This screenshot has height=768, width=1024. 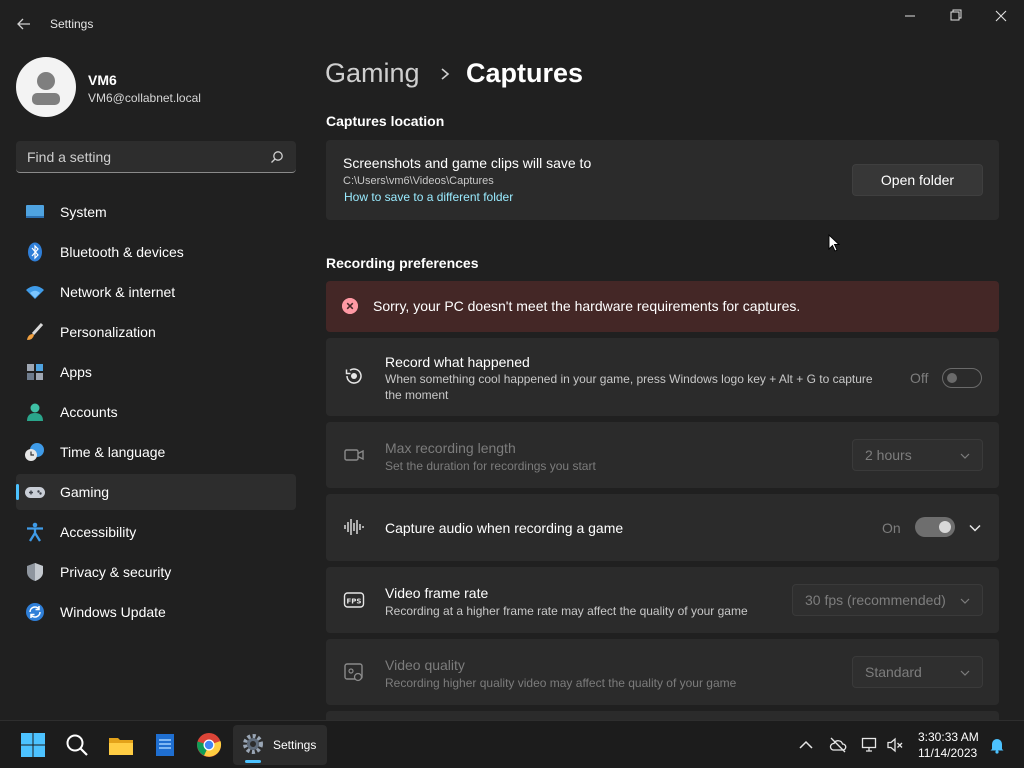 I want to click on cloud-offline-icon, so click(x=838, y=745).